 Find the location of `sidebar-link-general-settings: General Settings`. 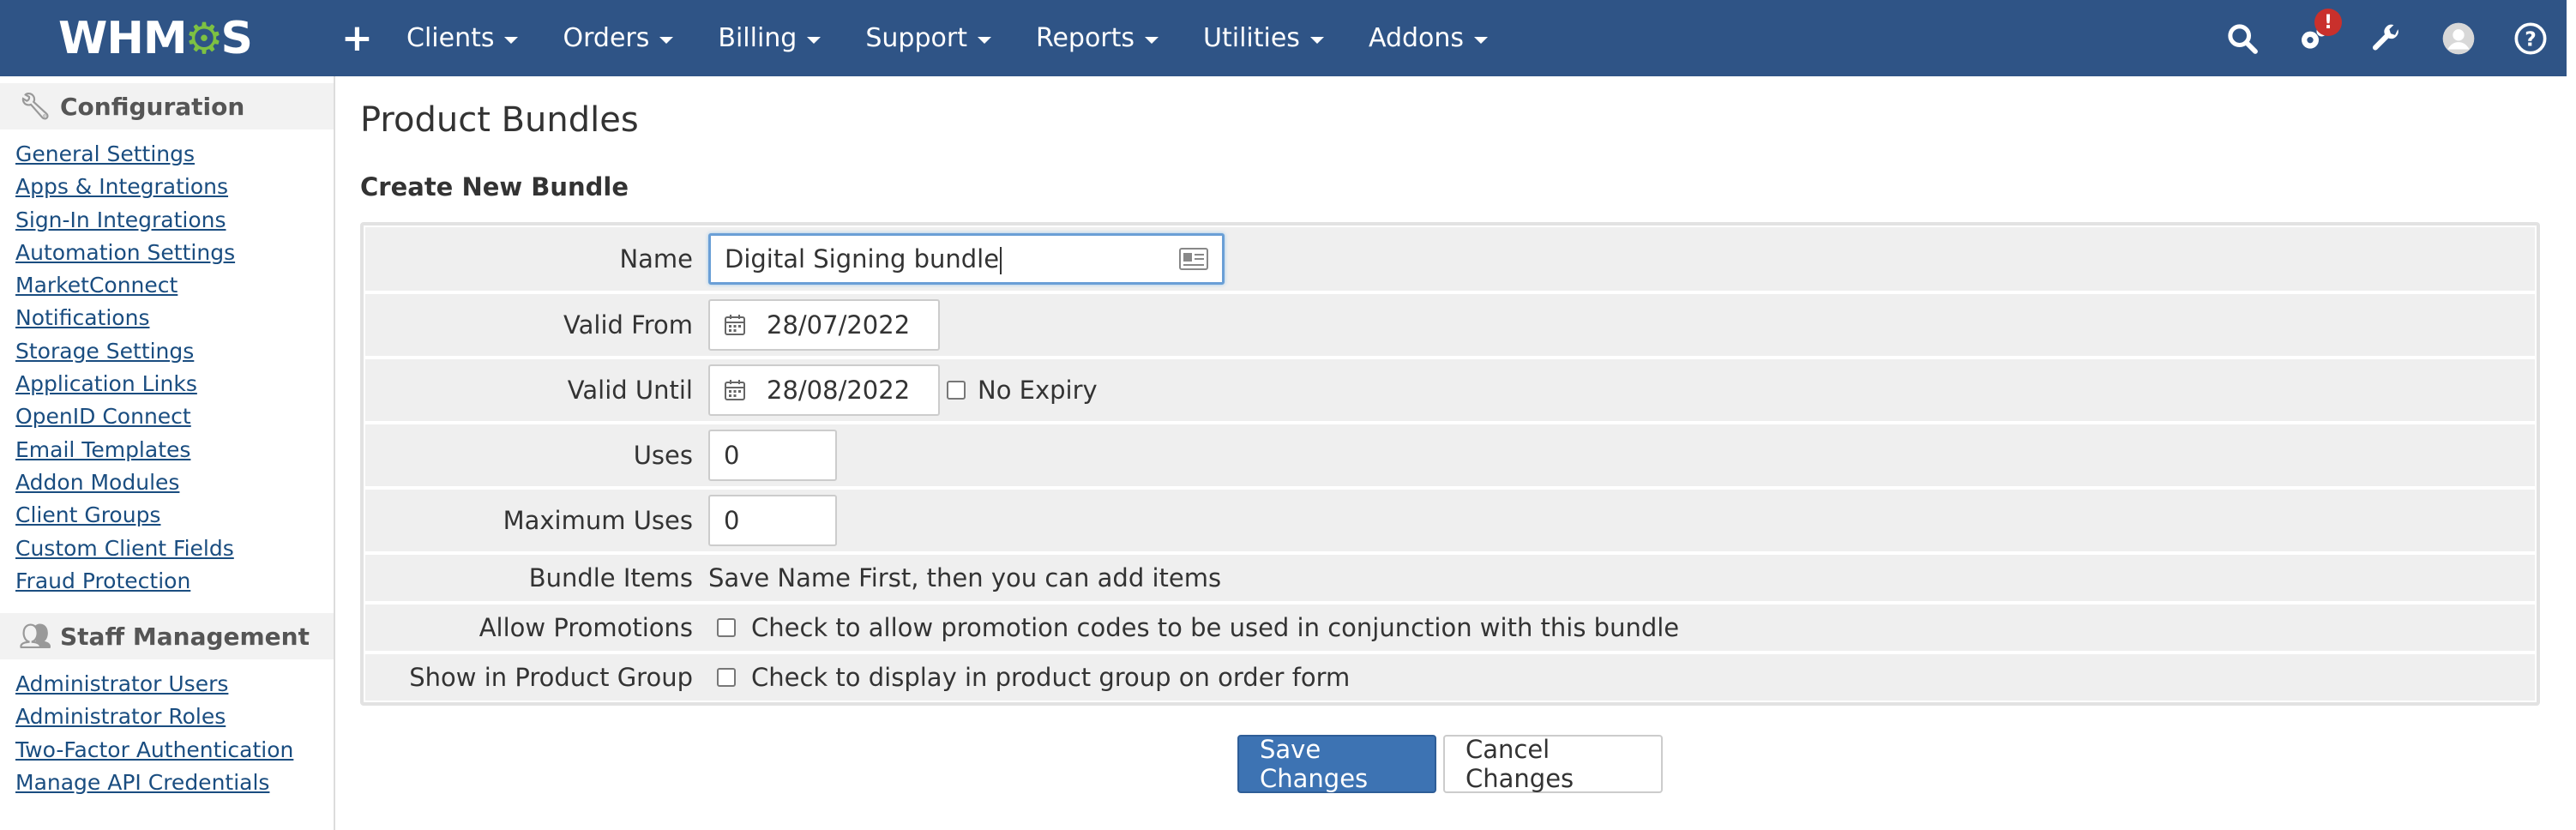

sidebar-link-general-settings: General Settings is located at coordinates (174, 154).